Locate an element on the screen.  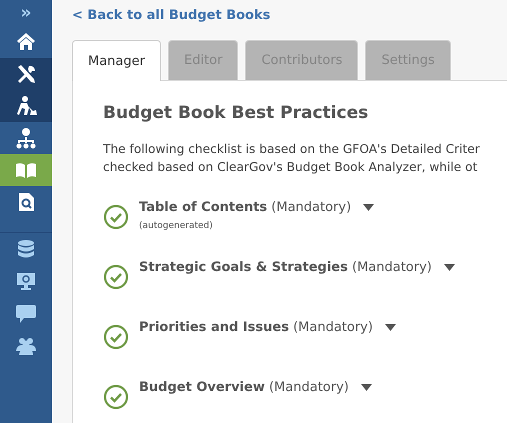
org-icon is located at coordinates (26, 138).